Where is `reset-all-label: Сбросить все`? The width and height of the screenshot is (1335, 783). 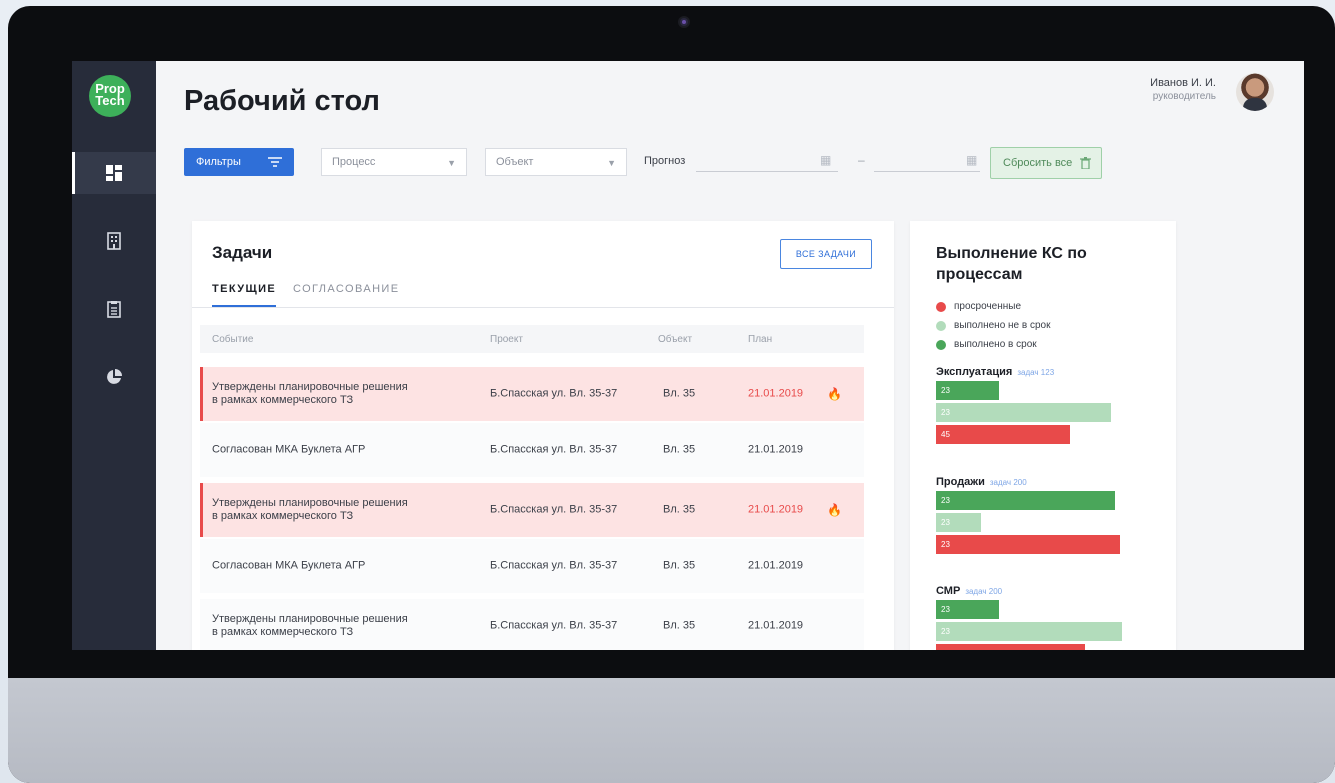 reset-all-label: Сбросить все is located at coordinates (1038, 163).